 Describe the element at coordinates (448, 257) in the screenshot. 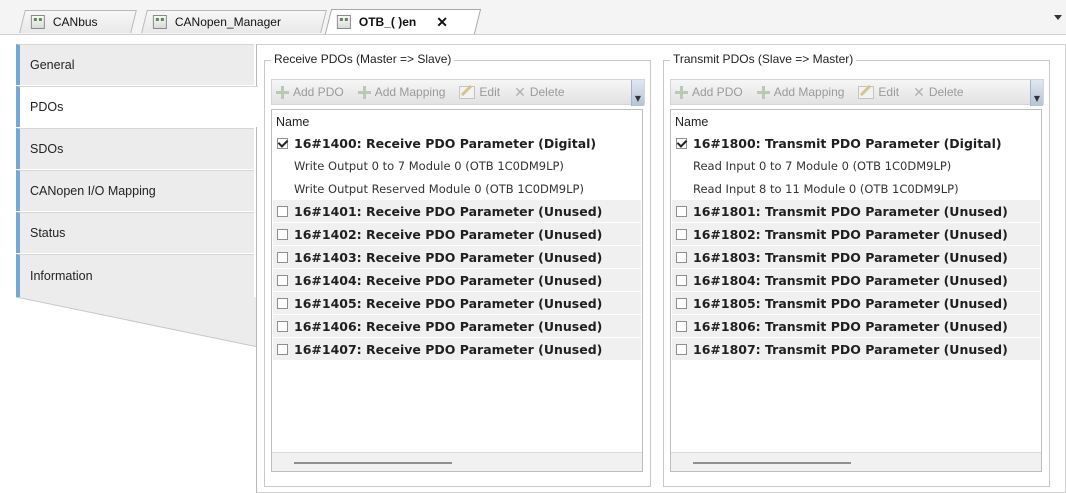

I see `pdo-row-label: 16#1403: Receive PDO Parameter (Unused)` at that location.